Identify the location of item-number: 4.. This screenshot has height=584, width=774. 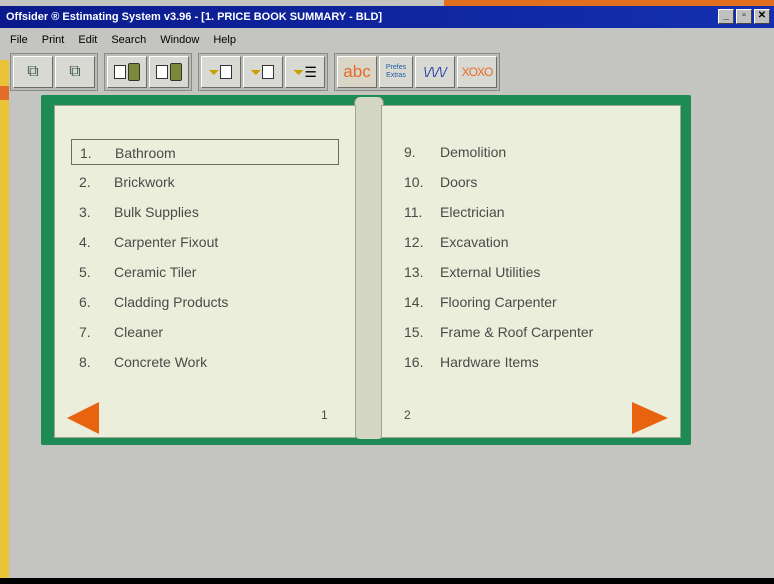
(85, 242).